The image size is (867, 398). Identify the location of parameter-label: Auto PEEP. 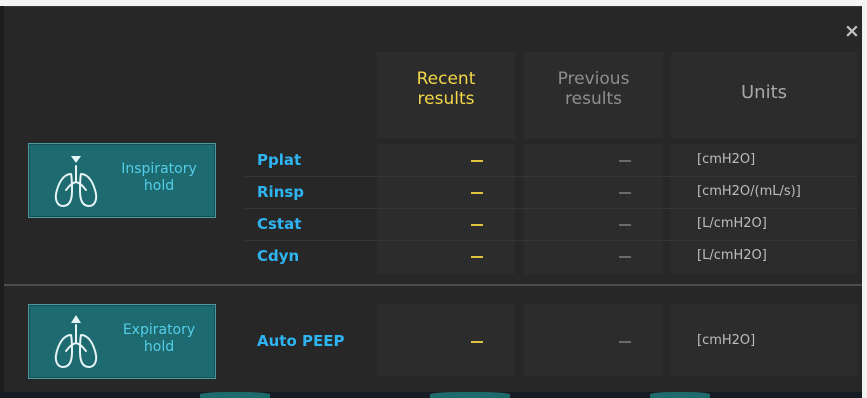
(301, 341).